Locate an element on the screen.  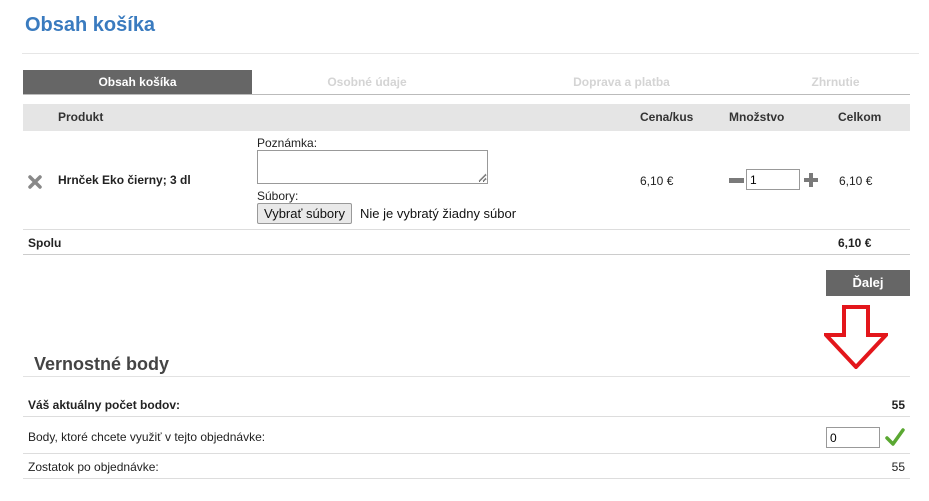
header-product: Produkt is located at coordinates (81, 117).